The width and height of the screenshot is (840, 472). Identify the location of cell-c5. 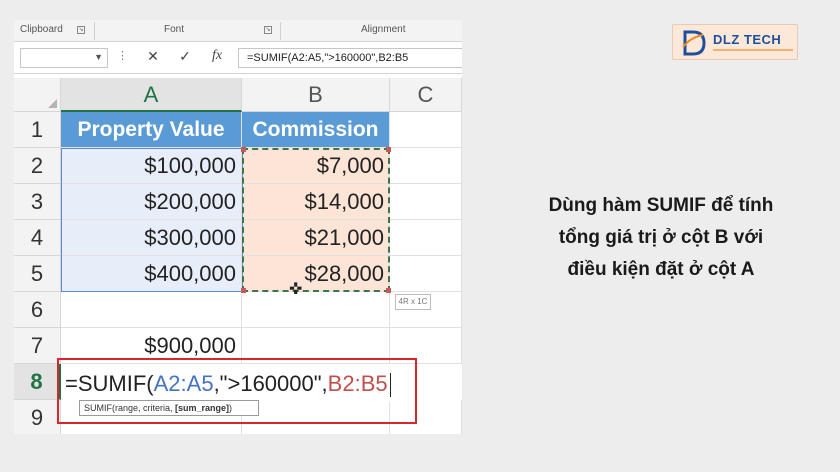
(426, 274).